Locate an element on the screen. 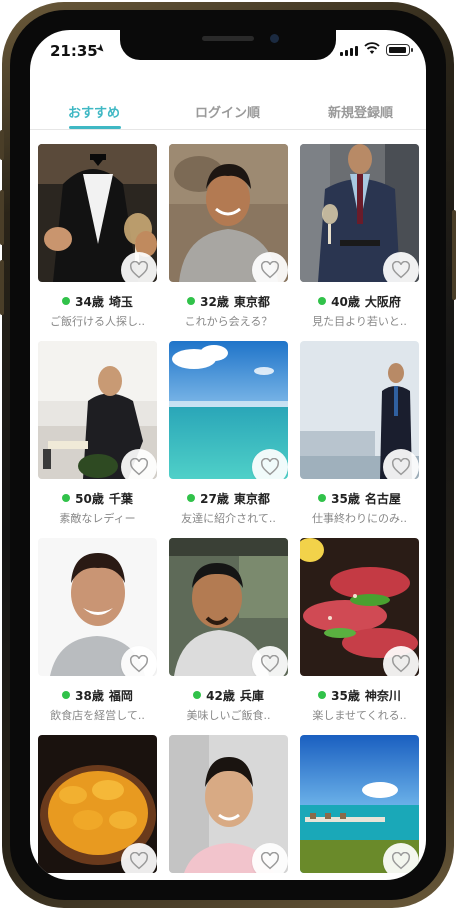 Image resolution: width=456 pixels, height=910 pixels. profile-info: 40歳 大阪府 is located at coordinates (359, 301).